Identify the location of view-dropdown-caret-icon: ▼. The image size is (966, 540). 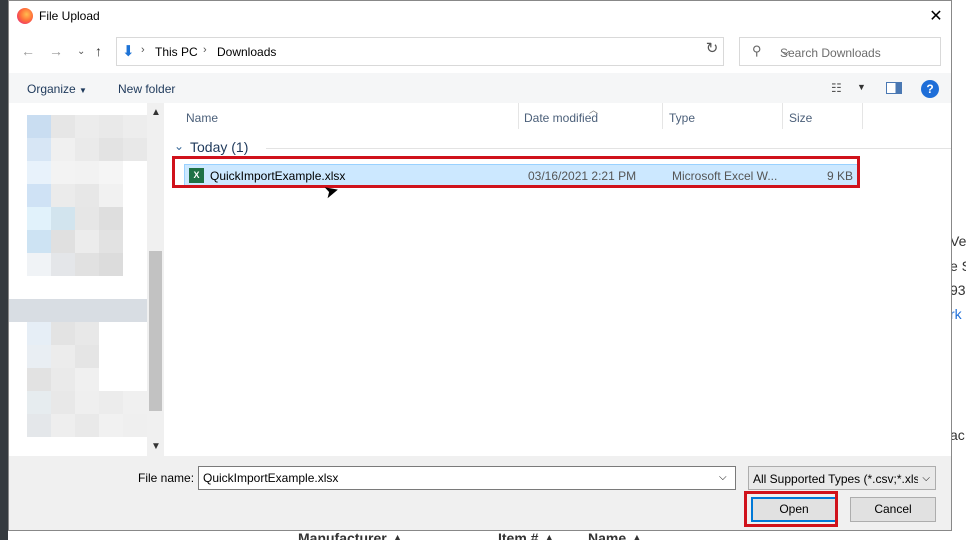
(861, 87).